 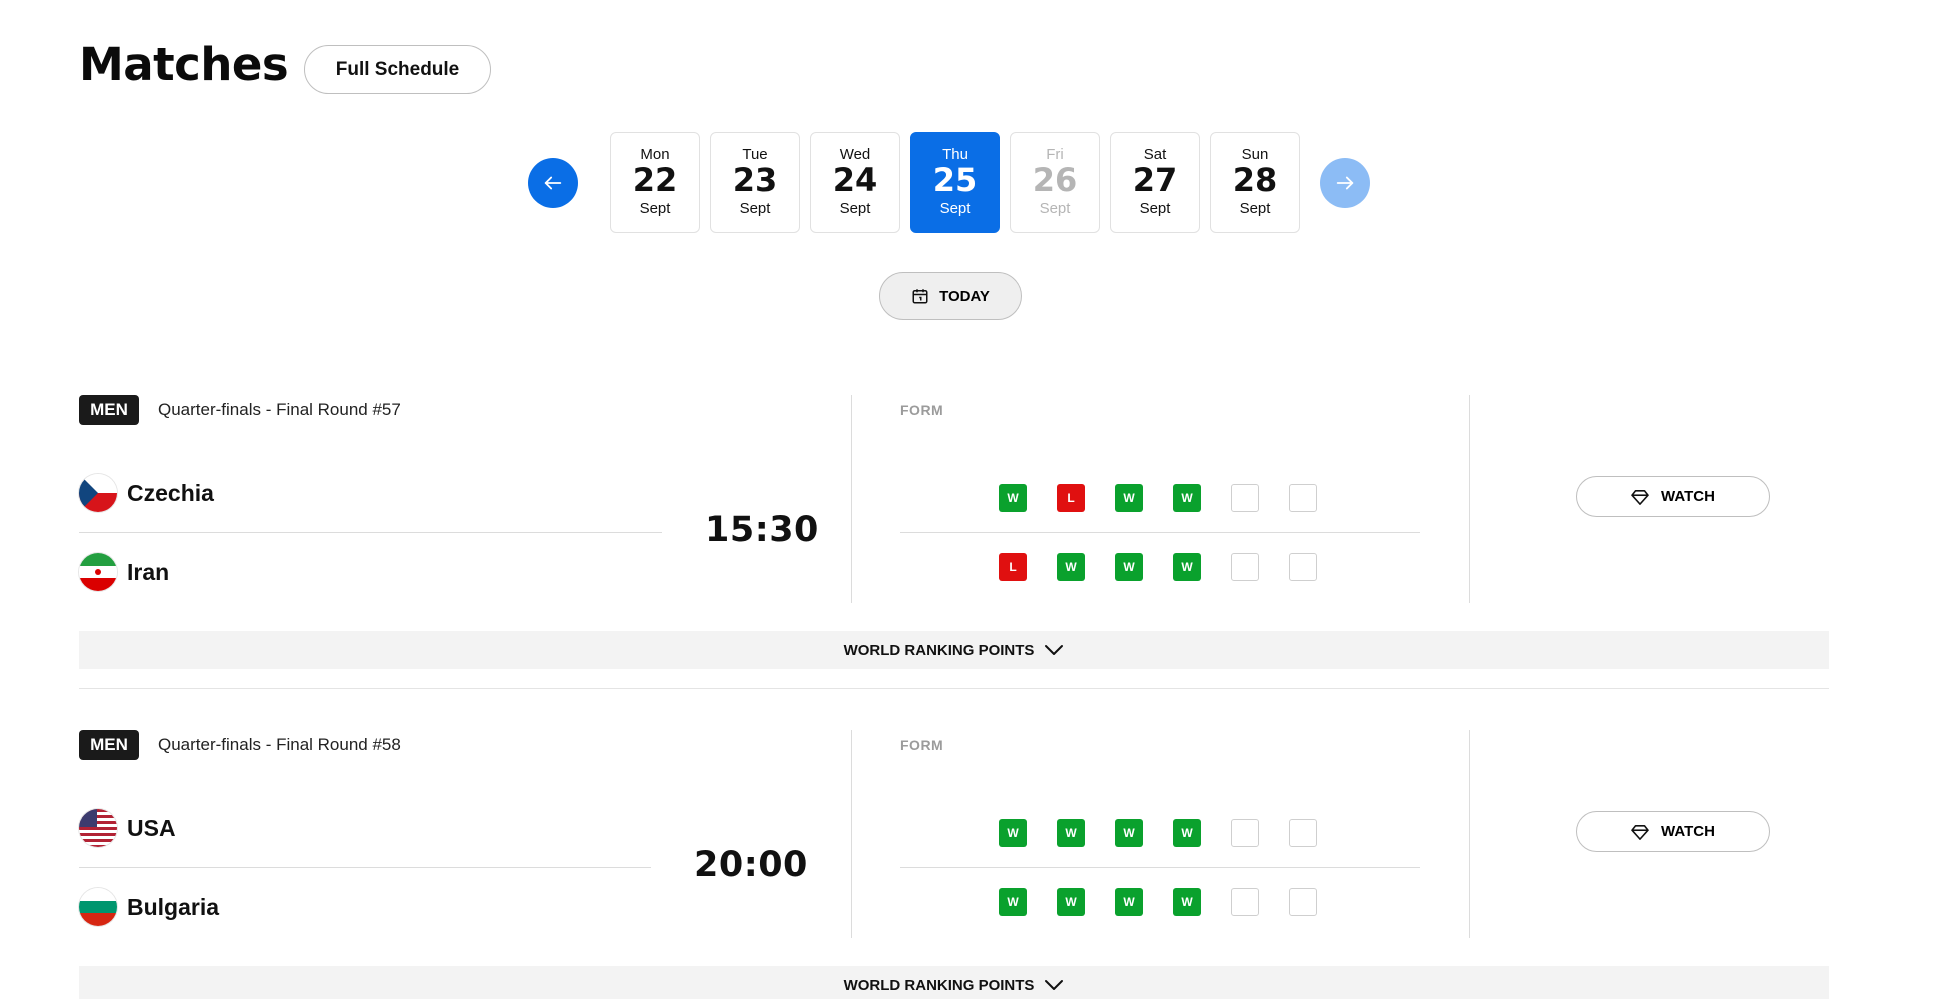 I want to click on calendar-icon, so click(x=920, y=296).